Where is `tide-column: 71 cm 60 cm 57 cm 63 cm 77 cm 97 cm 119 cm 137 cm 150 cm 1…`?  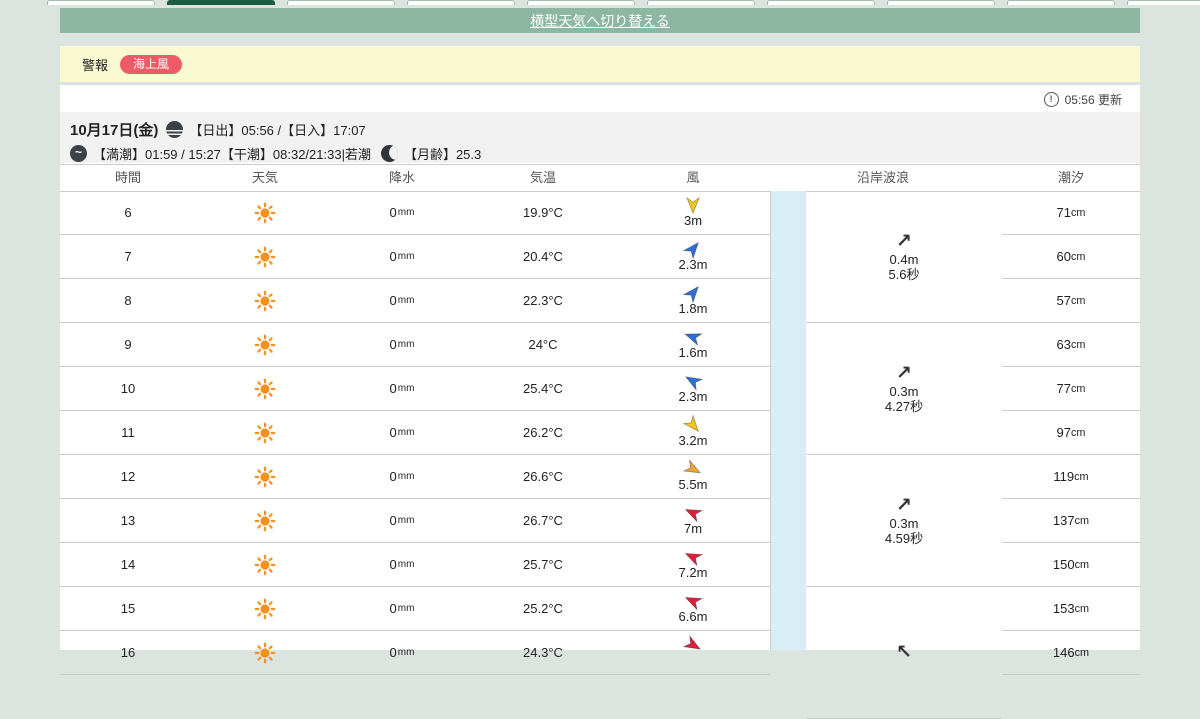 tide-column: 71 cm 60 cm 57 cm 63 cm 77 cm 97 cm 119 cm 137 cm 150 cm 1… is located at coordinates (1071, 433).